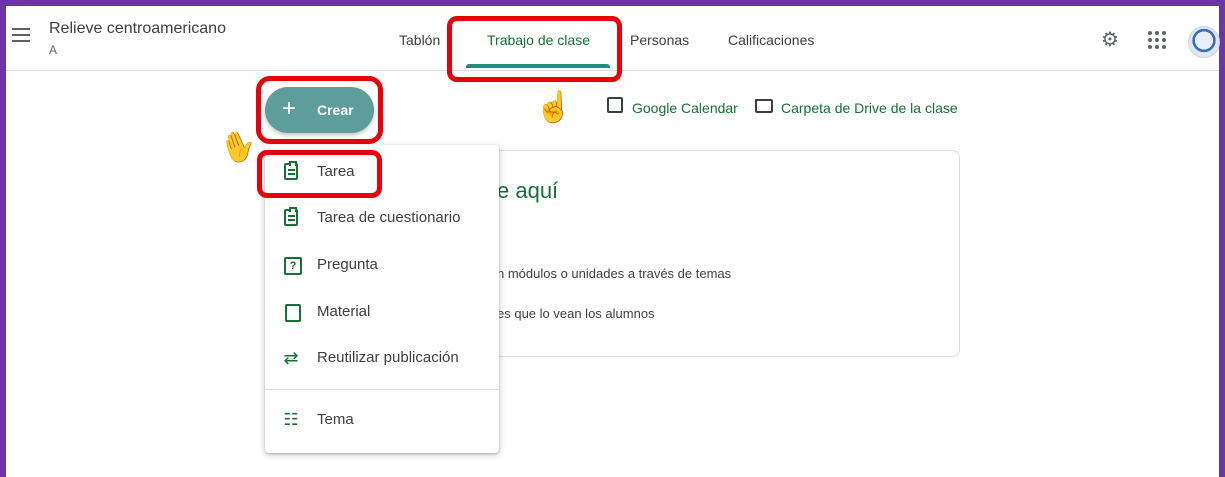 The image size is (1225, 477). I want to click on menu-item-label: Tarea de cuestionario, so click(389, 217).